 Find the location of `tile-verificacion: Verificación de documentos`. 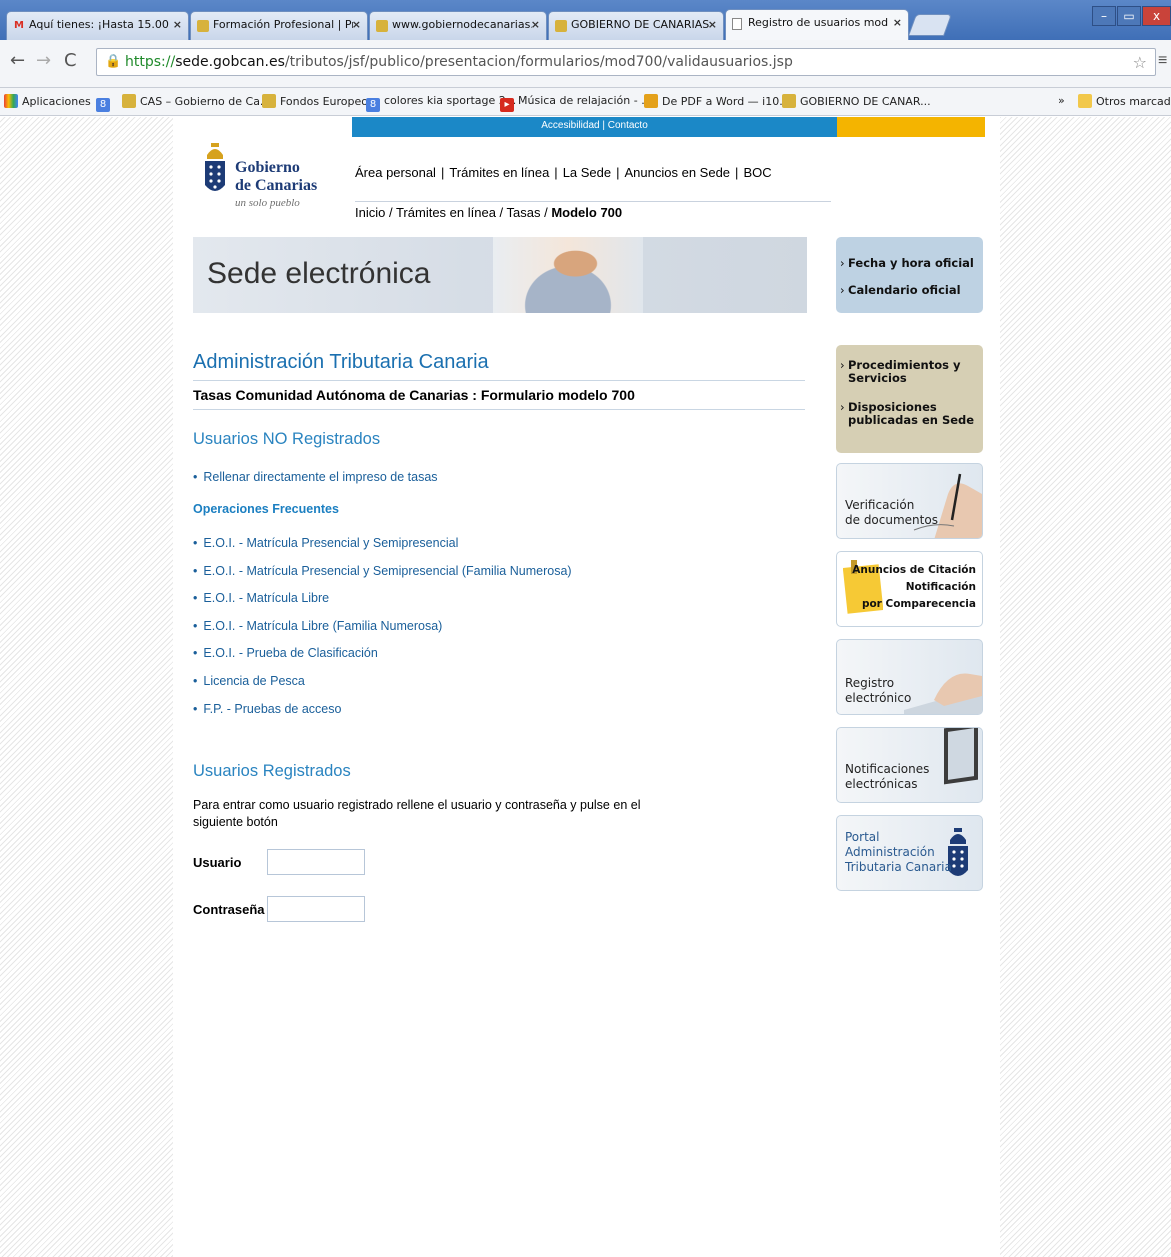

tile-verificacion: Verificación de documentos is located at coordinates (909, 501).